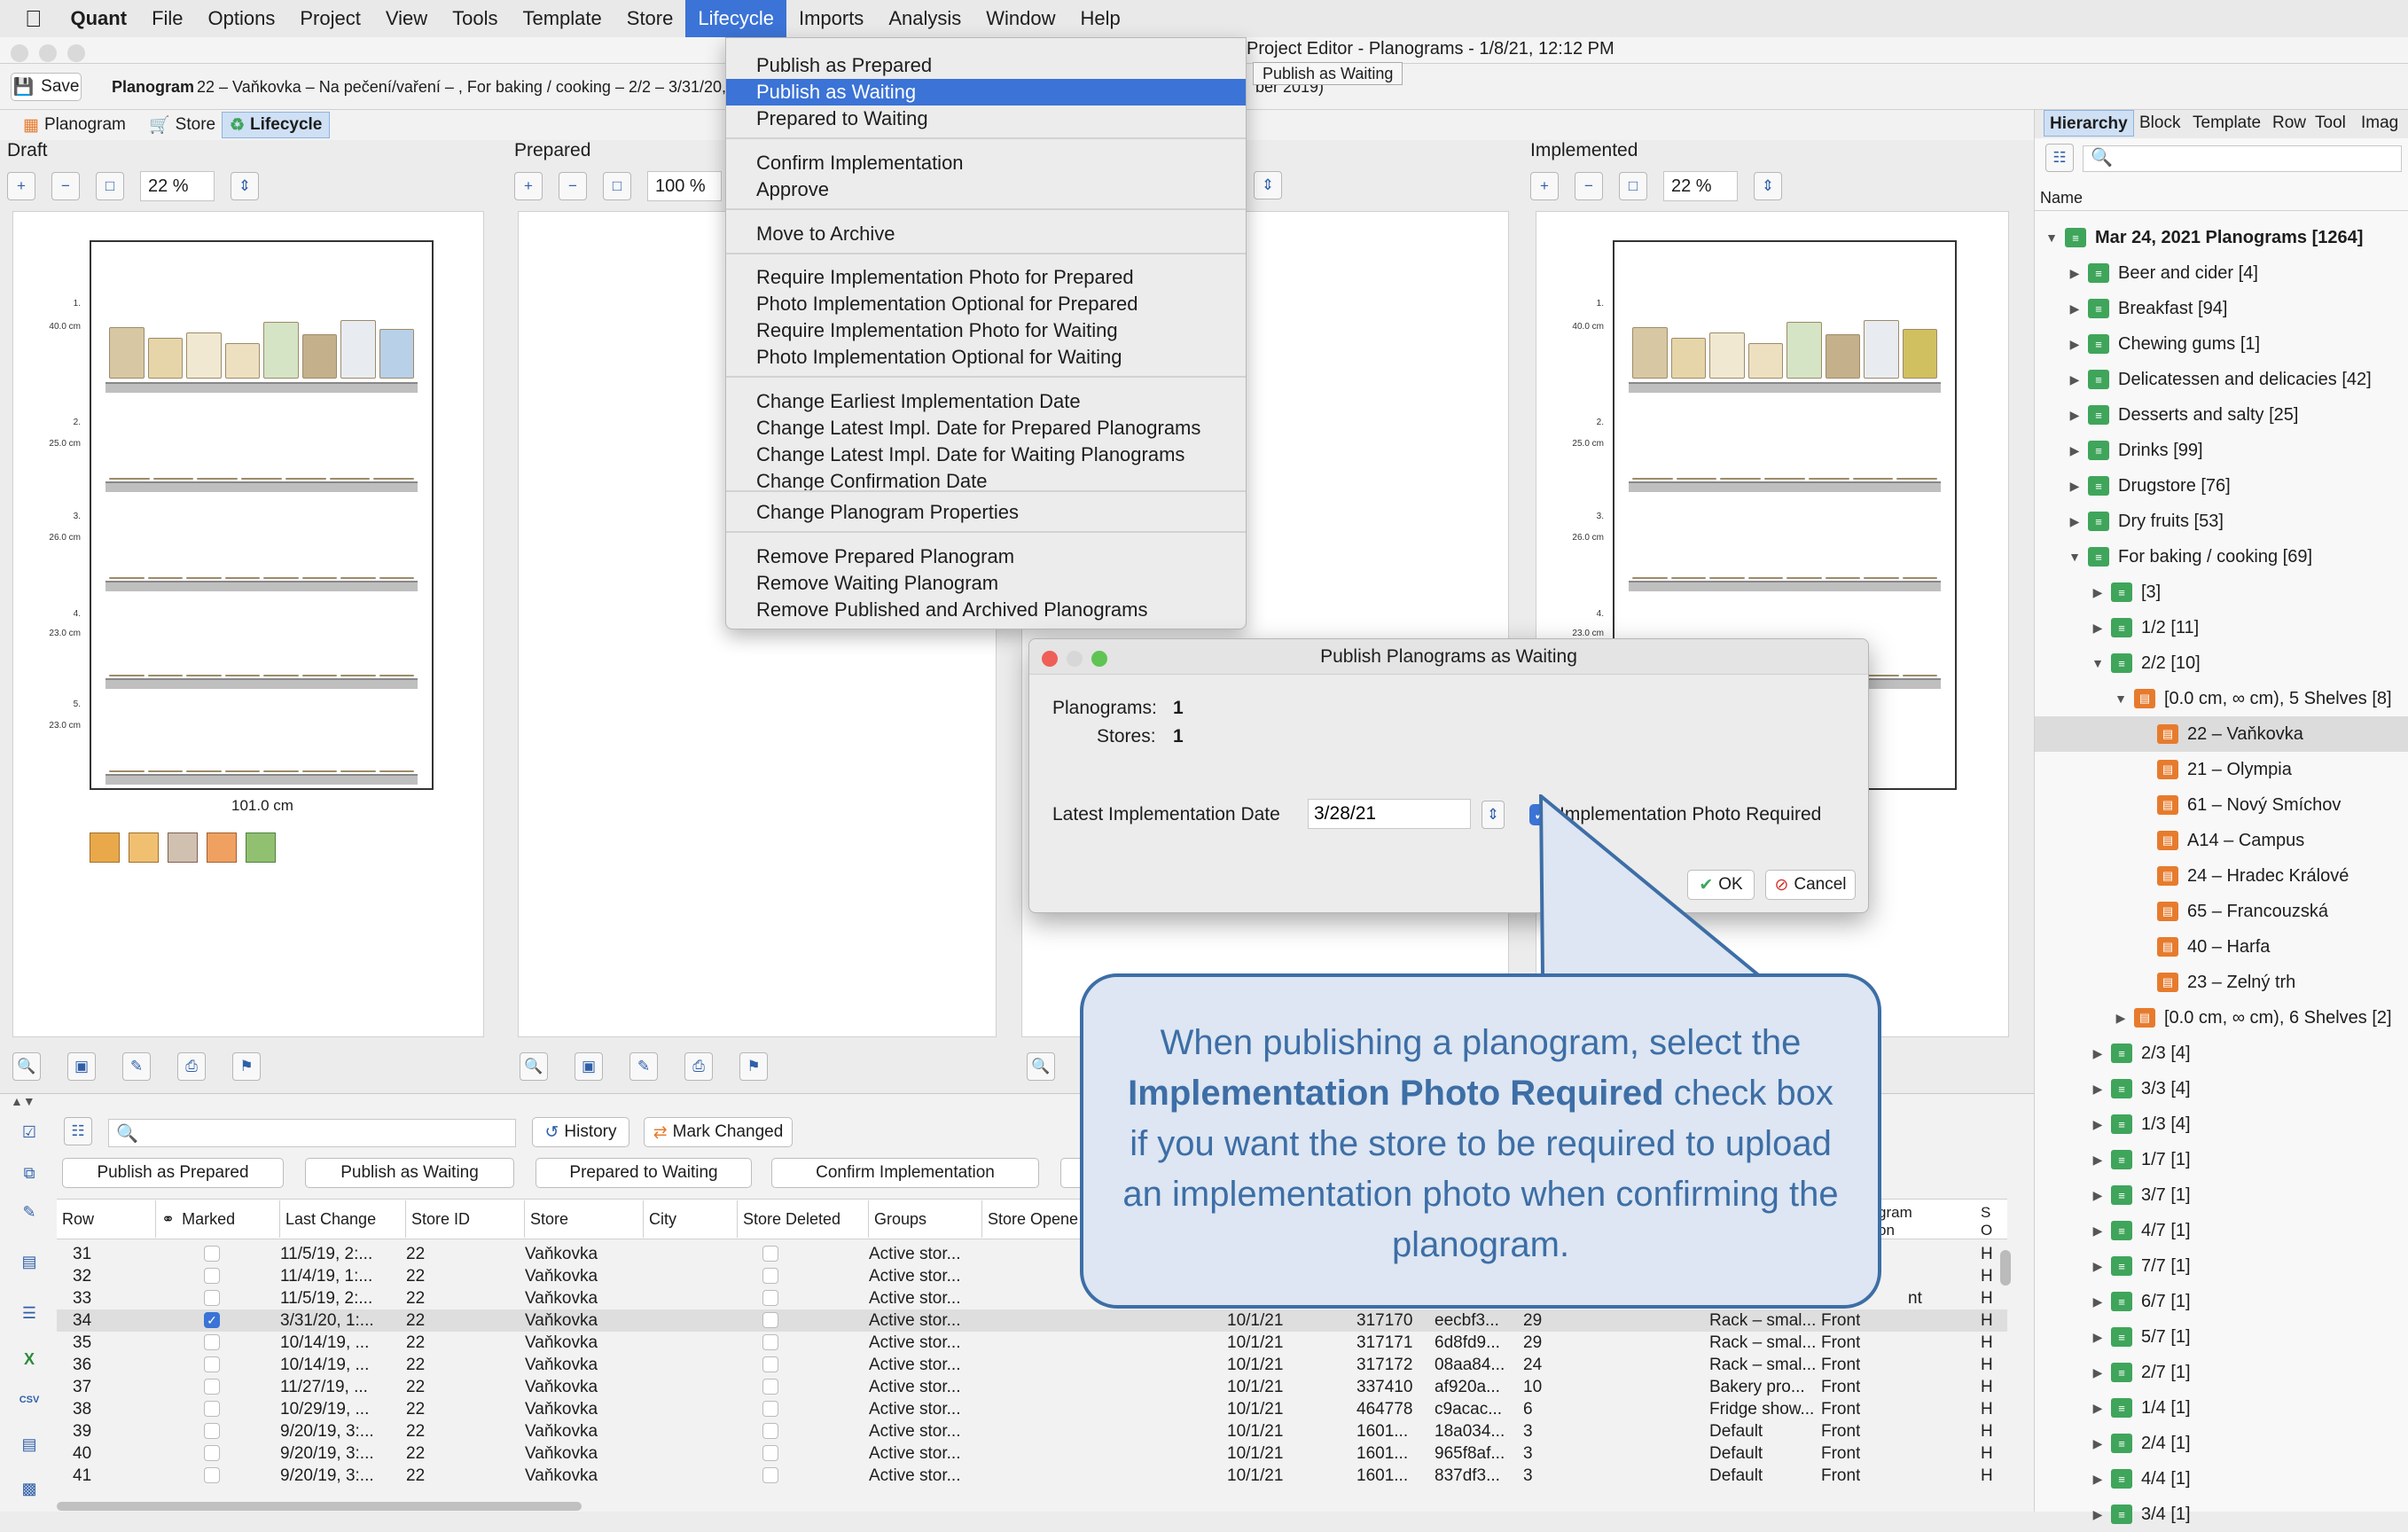 Image resolution: width=2408 pixels, height=1532 pixels. Describe the element at coordinates (136, 1066) in the screenshot. I see `edit-image-icon: ✎` at that location.